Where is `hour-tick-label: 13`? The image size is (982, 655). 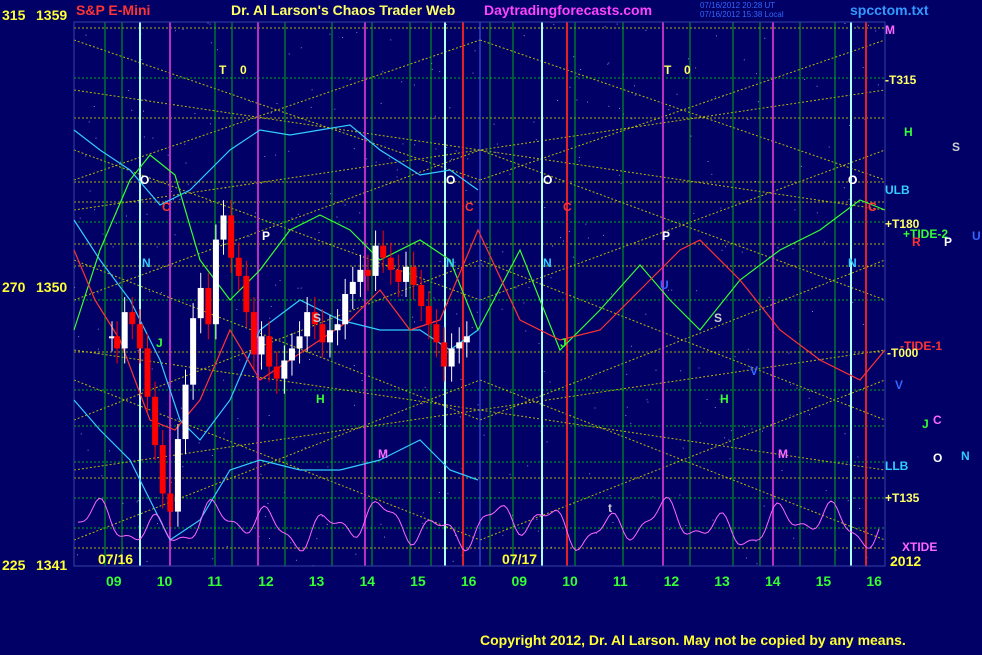 hour-tick-label: 13 is located at coordinates (722, 581).